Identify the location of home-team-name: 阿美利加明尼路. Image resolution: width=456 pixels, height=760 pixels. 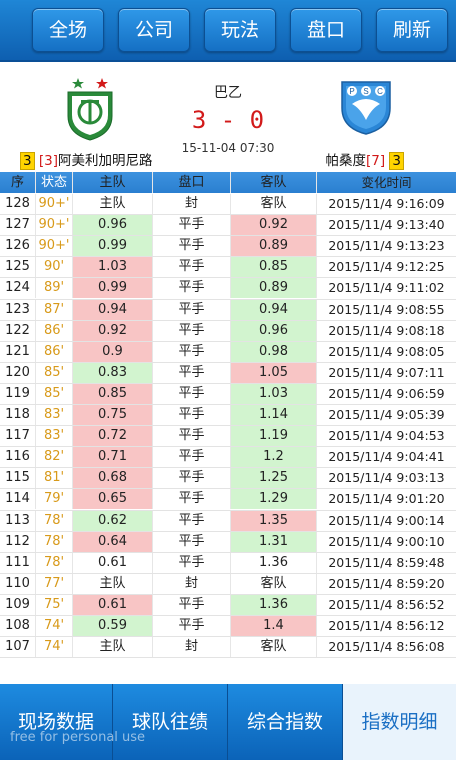
(105, 161).